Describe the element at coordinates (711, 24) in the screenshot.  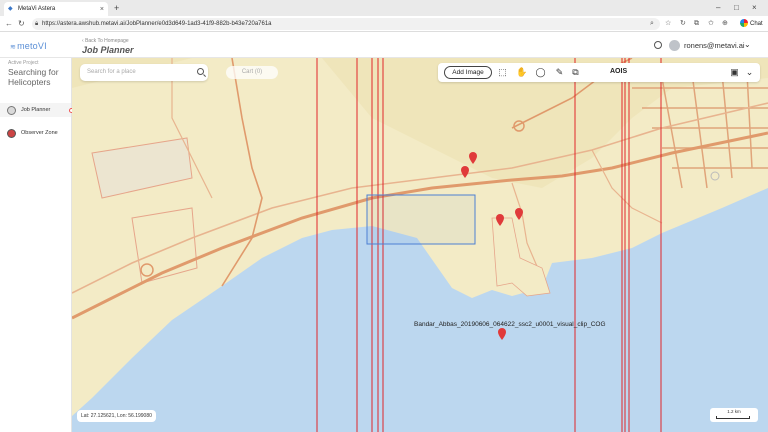
I see `favorites-icon: ✩` at that location.